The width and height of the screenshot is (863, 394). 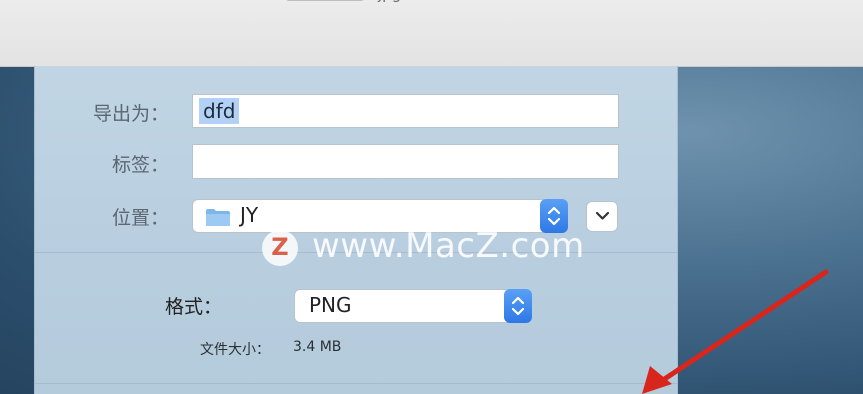 What do you see at coordinates (140, 165) in the screenshot?
I see `tags-label: 标签：` at bounding box center [140, 165].